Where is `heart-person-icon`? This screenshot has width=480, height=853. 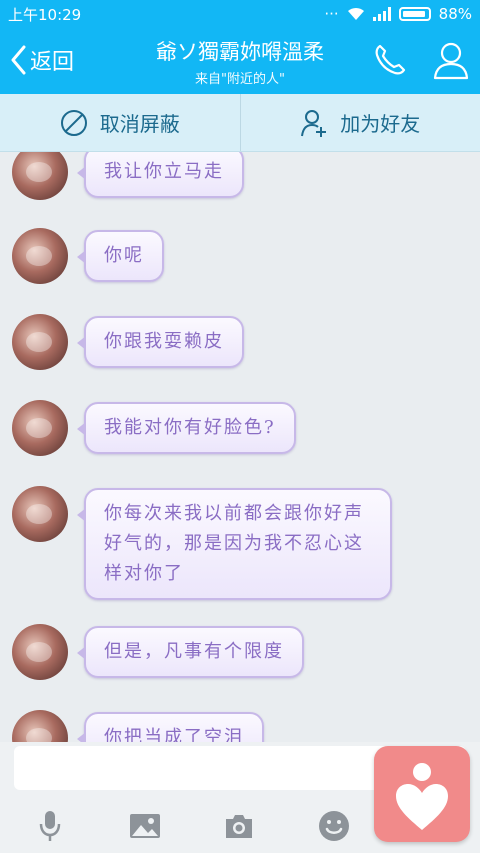
heart-person-icon is located at coordinates (422, 796).